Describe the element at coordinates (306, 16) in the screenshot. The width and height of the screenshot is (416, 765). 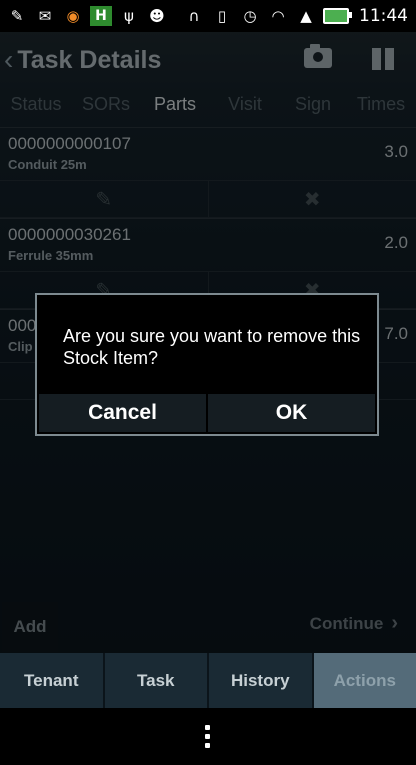
I see `signal-icon: ▲` at that location.